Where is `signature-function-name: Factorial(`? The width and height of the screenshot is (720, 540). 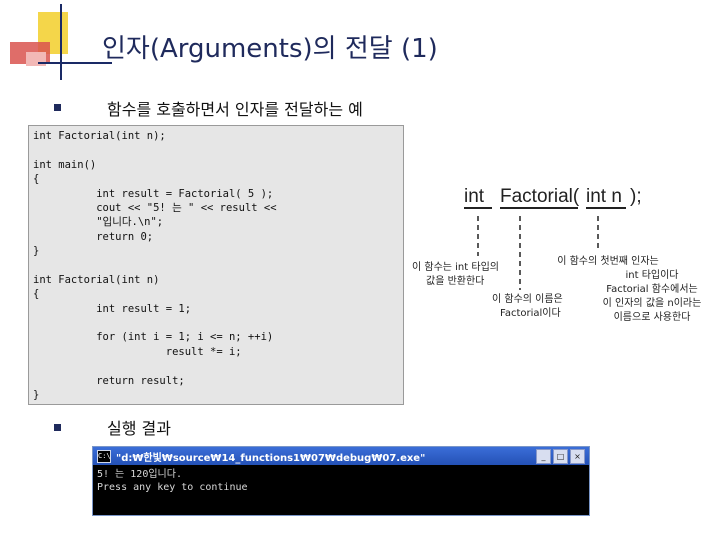 signature-function-name: Factorial( is located at coordinates (540, 196).